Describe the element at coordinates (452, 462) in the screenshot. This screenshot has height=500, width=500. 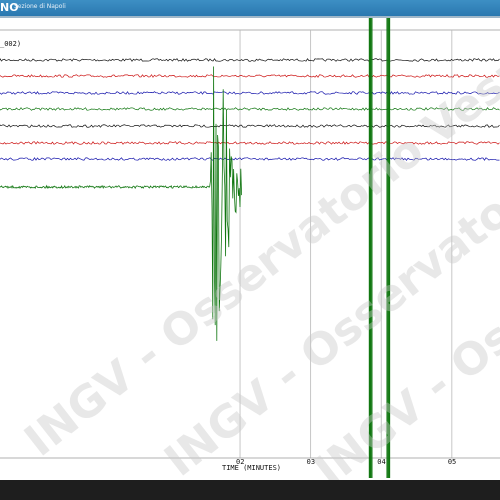
I see `x-tick-label-05: 05` at that location.